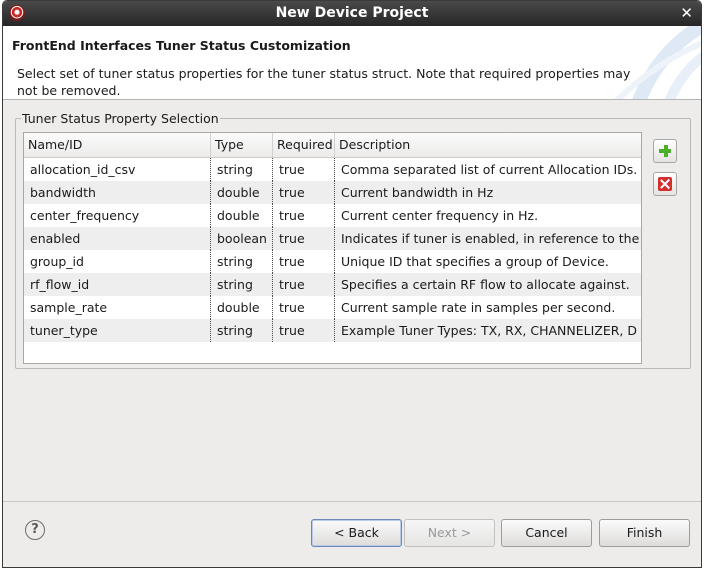 The height and width of the screenshot is (568, 704). What do you see at coordinates (352, 99) in the screenshot?
I see `header-divider` at bounding box center [352, 99].